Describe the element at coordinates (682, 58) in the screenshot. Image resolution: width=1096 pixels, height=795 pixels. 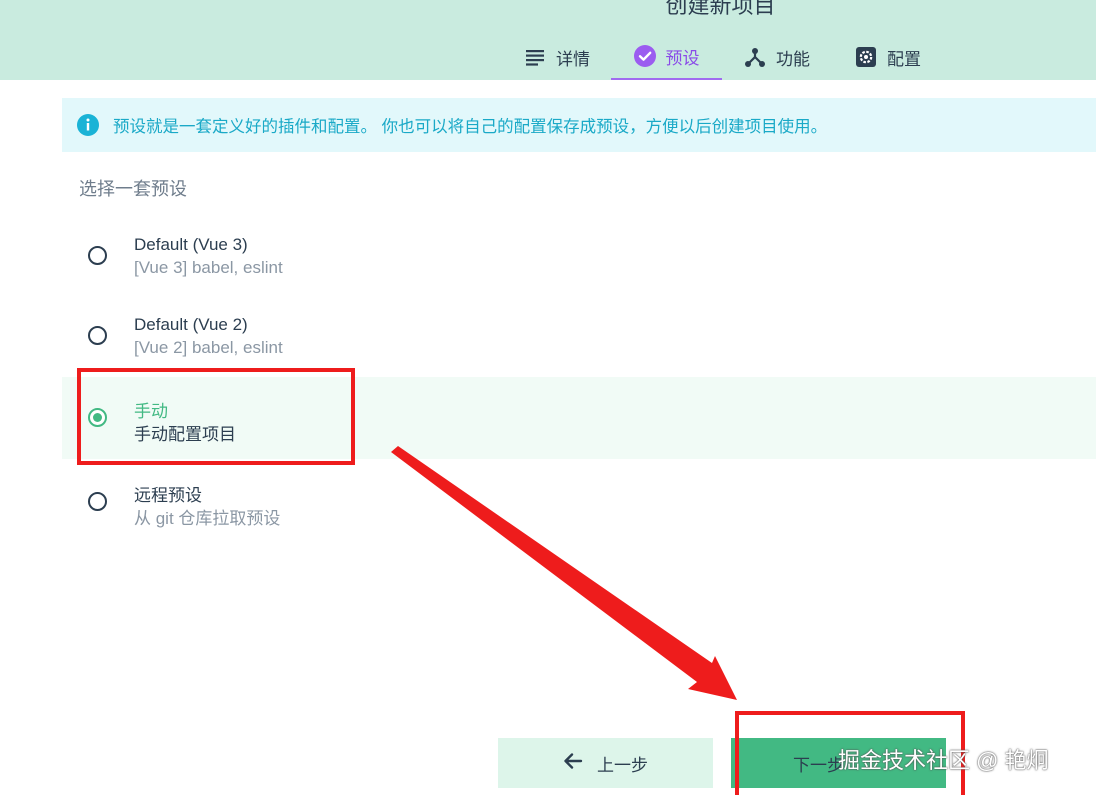
I see `tab-presets-label: 预设` at that location.